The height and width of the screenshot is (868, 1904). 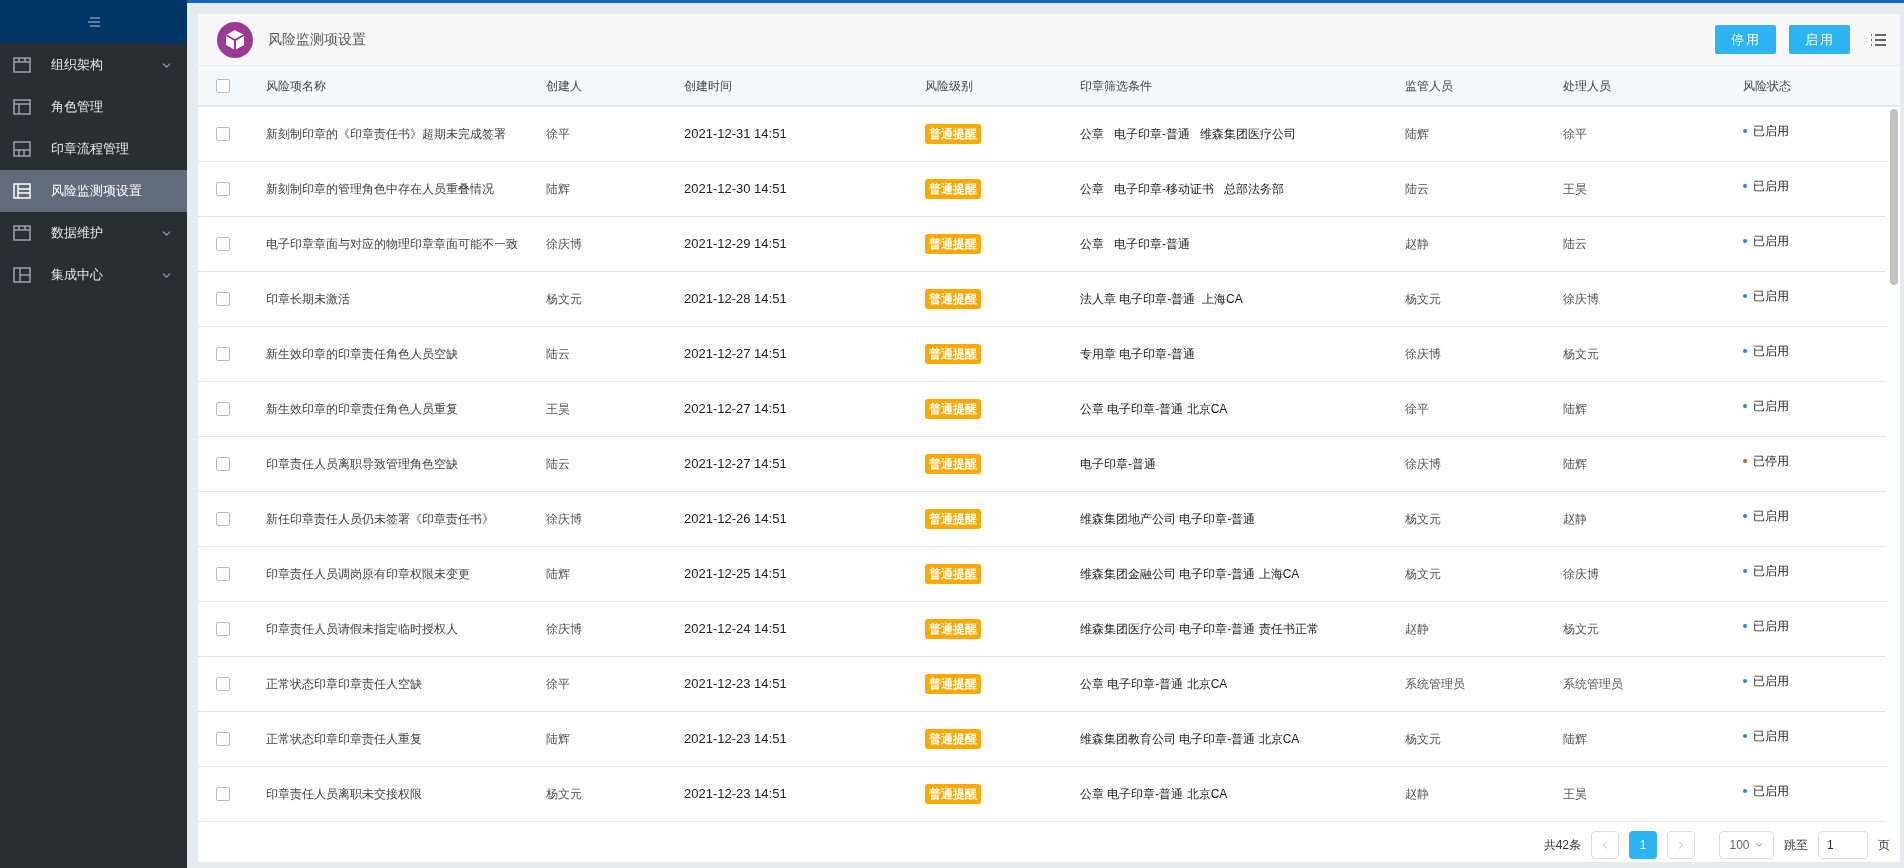 What do you see at coordinates (93, 275) in the screenshot?
I see `sidebar-item: 集成中心` at bounding box center [93, 275].